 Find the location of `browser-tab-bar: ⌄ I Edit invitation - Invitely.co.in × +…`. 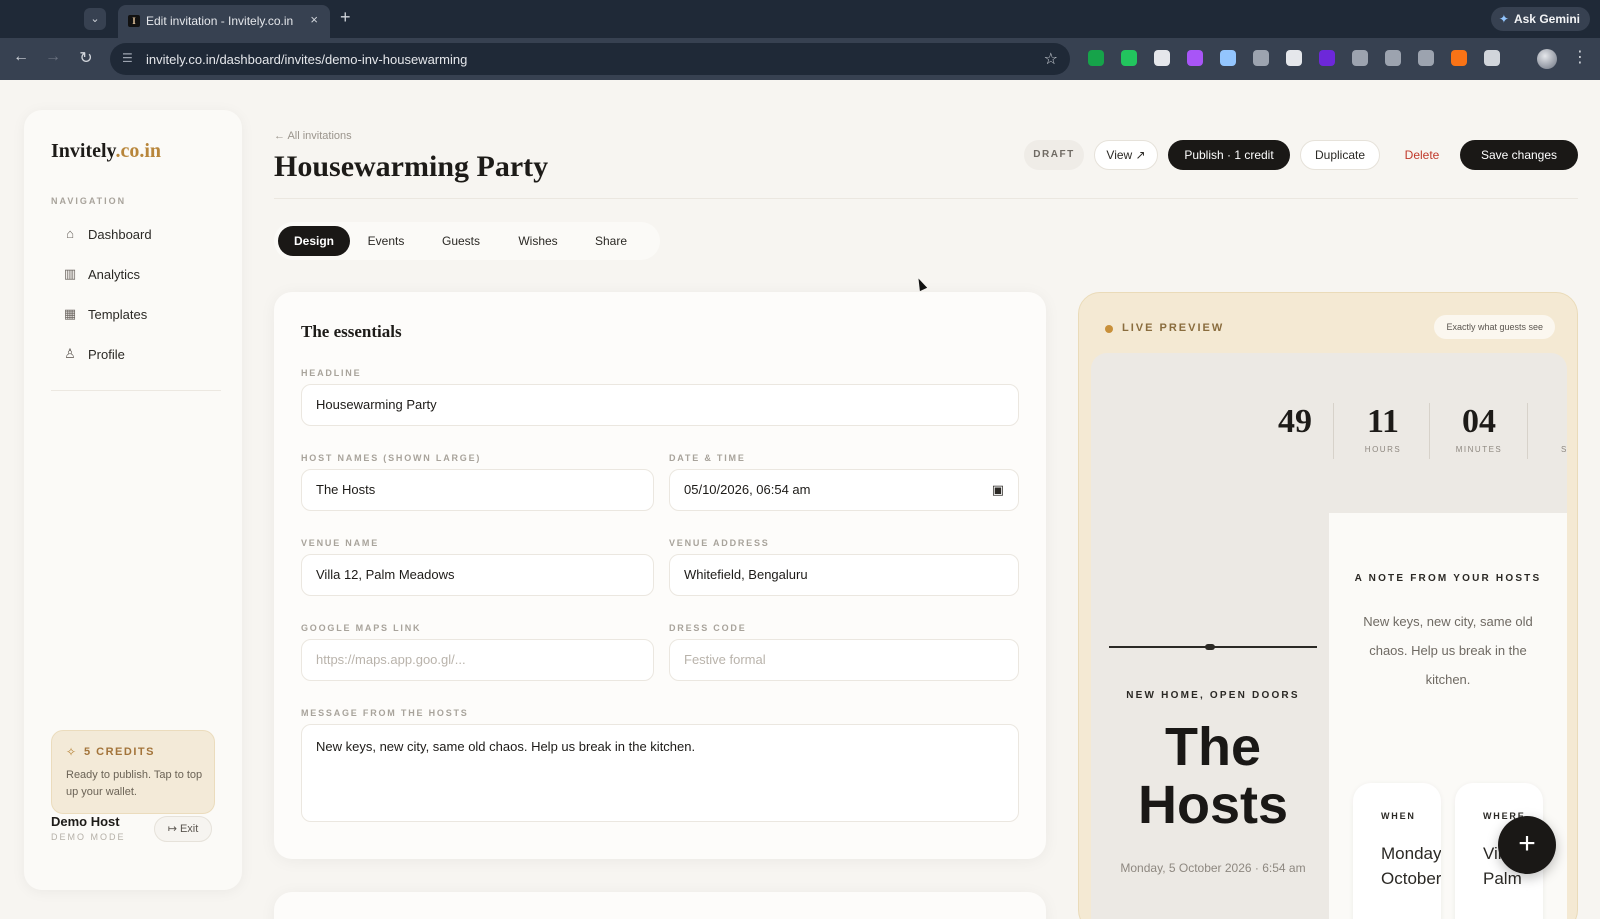

browser-tab-bar: ⌄ I Edit invitation - Invitely.co.in × +… is located at coordinates (800, 19).